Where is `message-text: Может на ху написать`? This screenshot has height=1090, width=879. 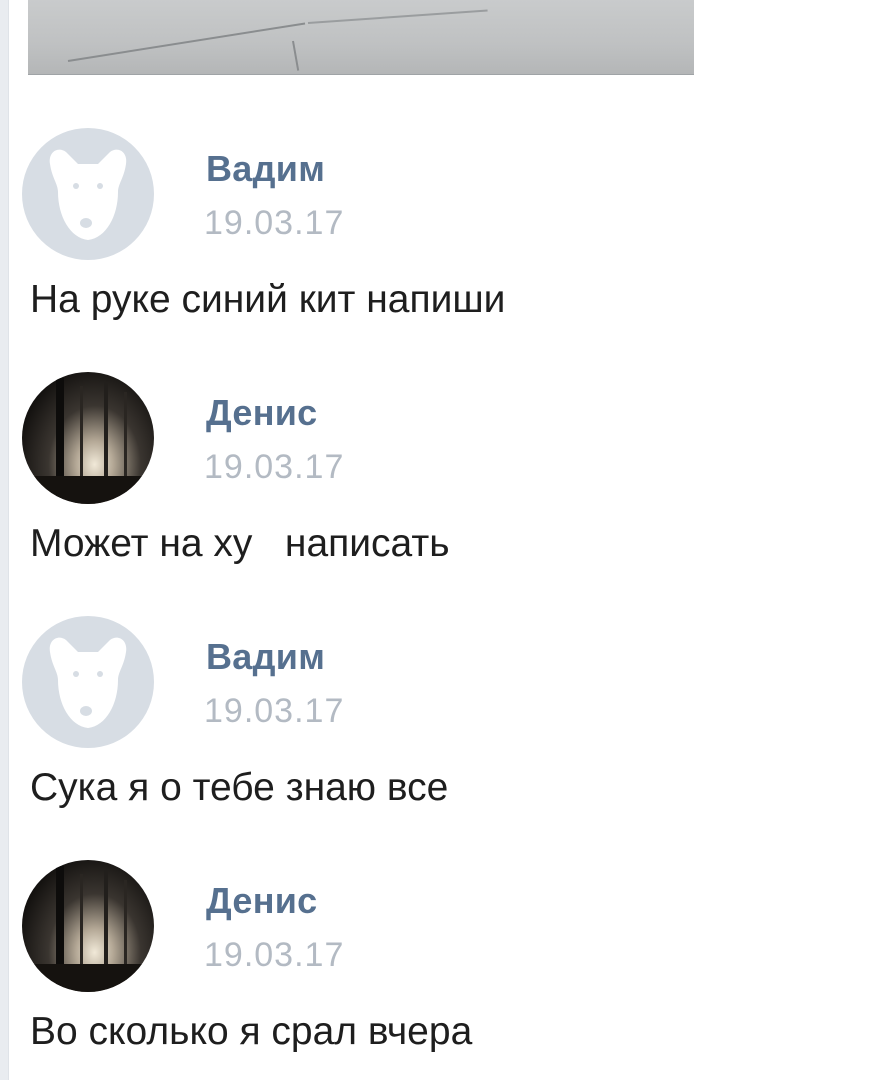 message-text: Может на ху написать is located at coordinates (240, 543).